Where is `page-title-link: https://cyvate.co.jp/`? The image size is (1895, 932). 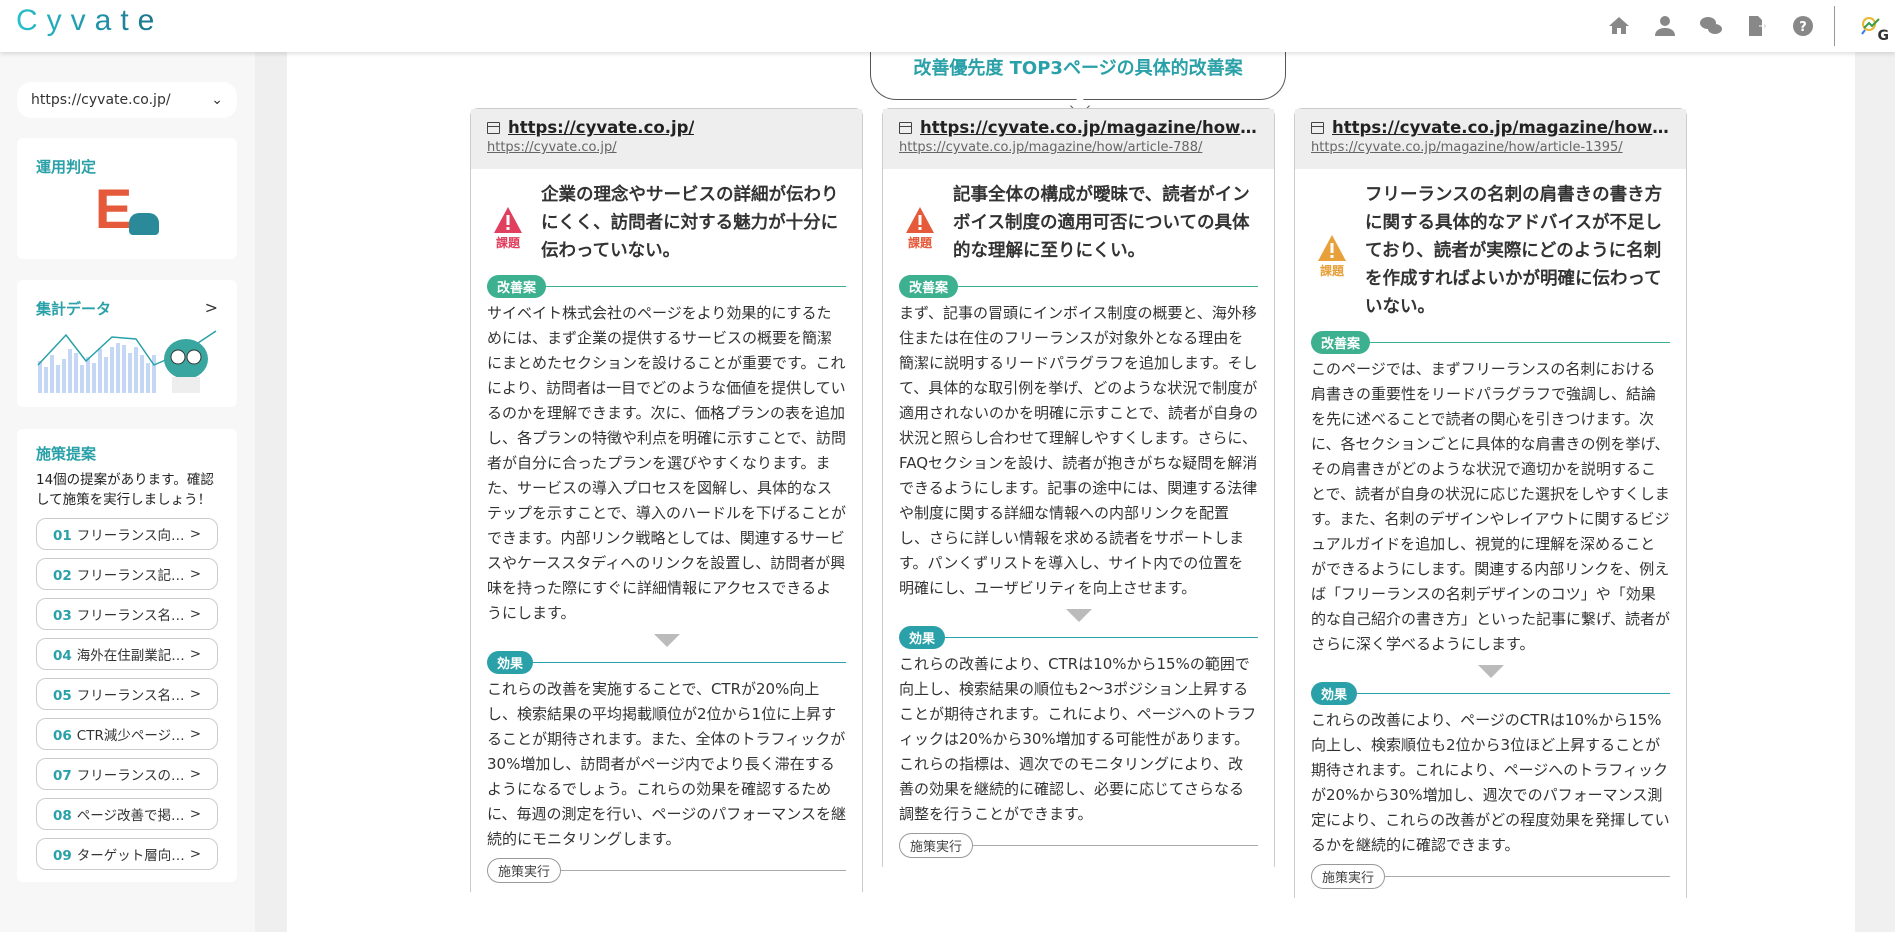
page-title-link: https://cyvate.co.jp/ is located at coordinates (666, 127).